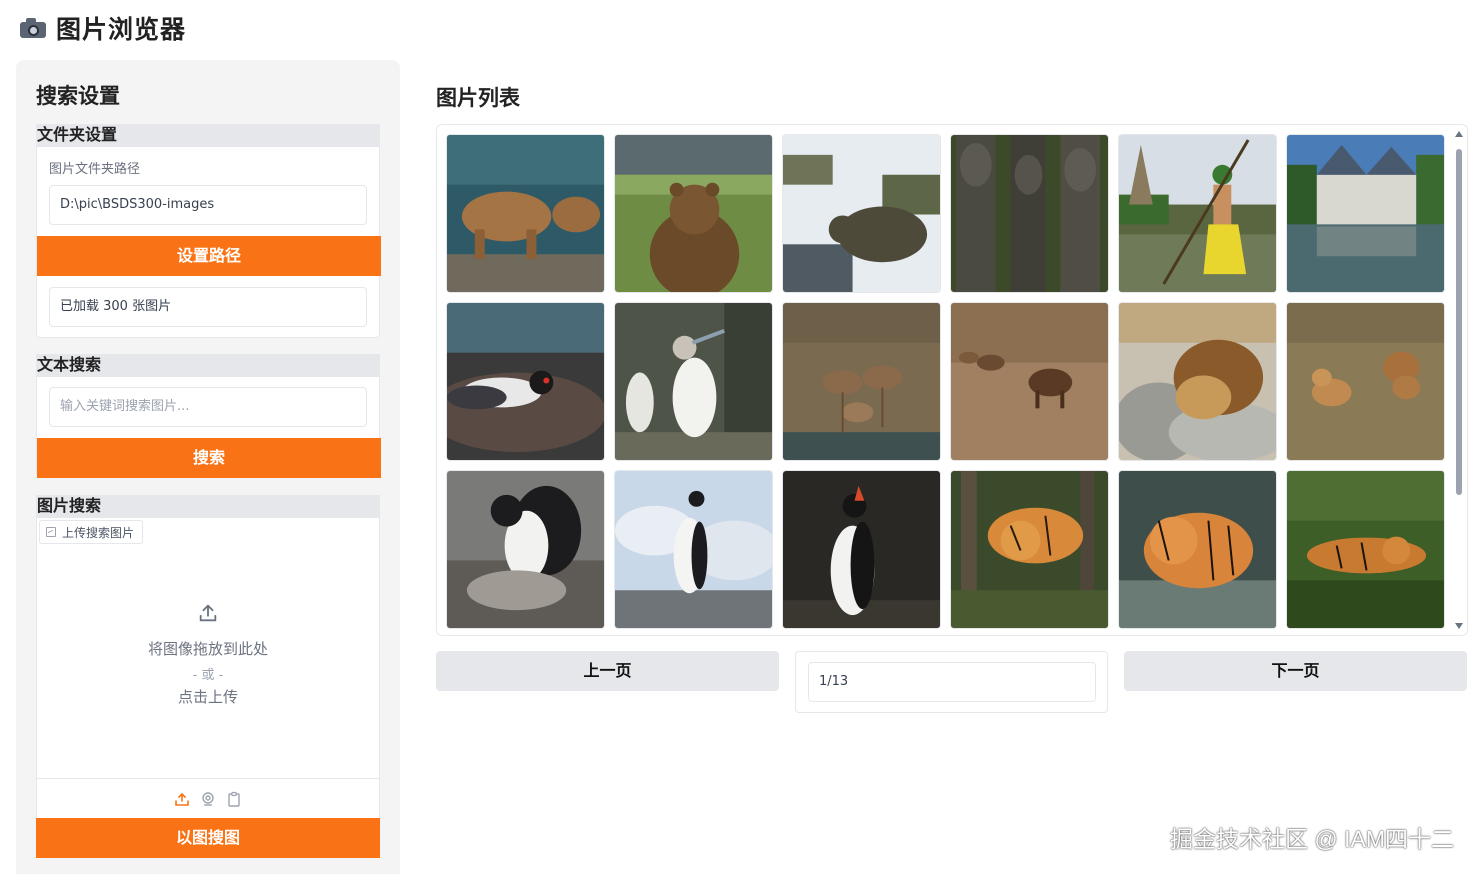 Image resolution: width=1478 pixels, height=874 pixels. I want to click on prev-page-button: 上一页, so click(607, 671).